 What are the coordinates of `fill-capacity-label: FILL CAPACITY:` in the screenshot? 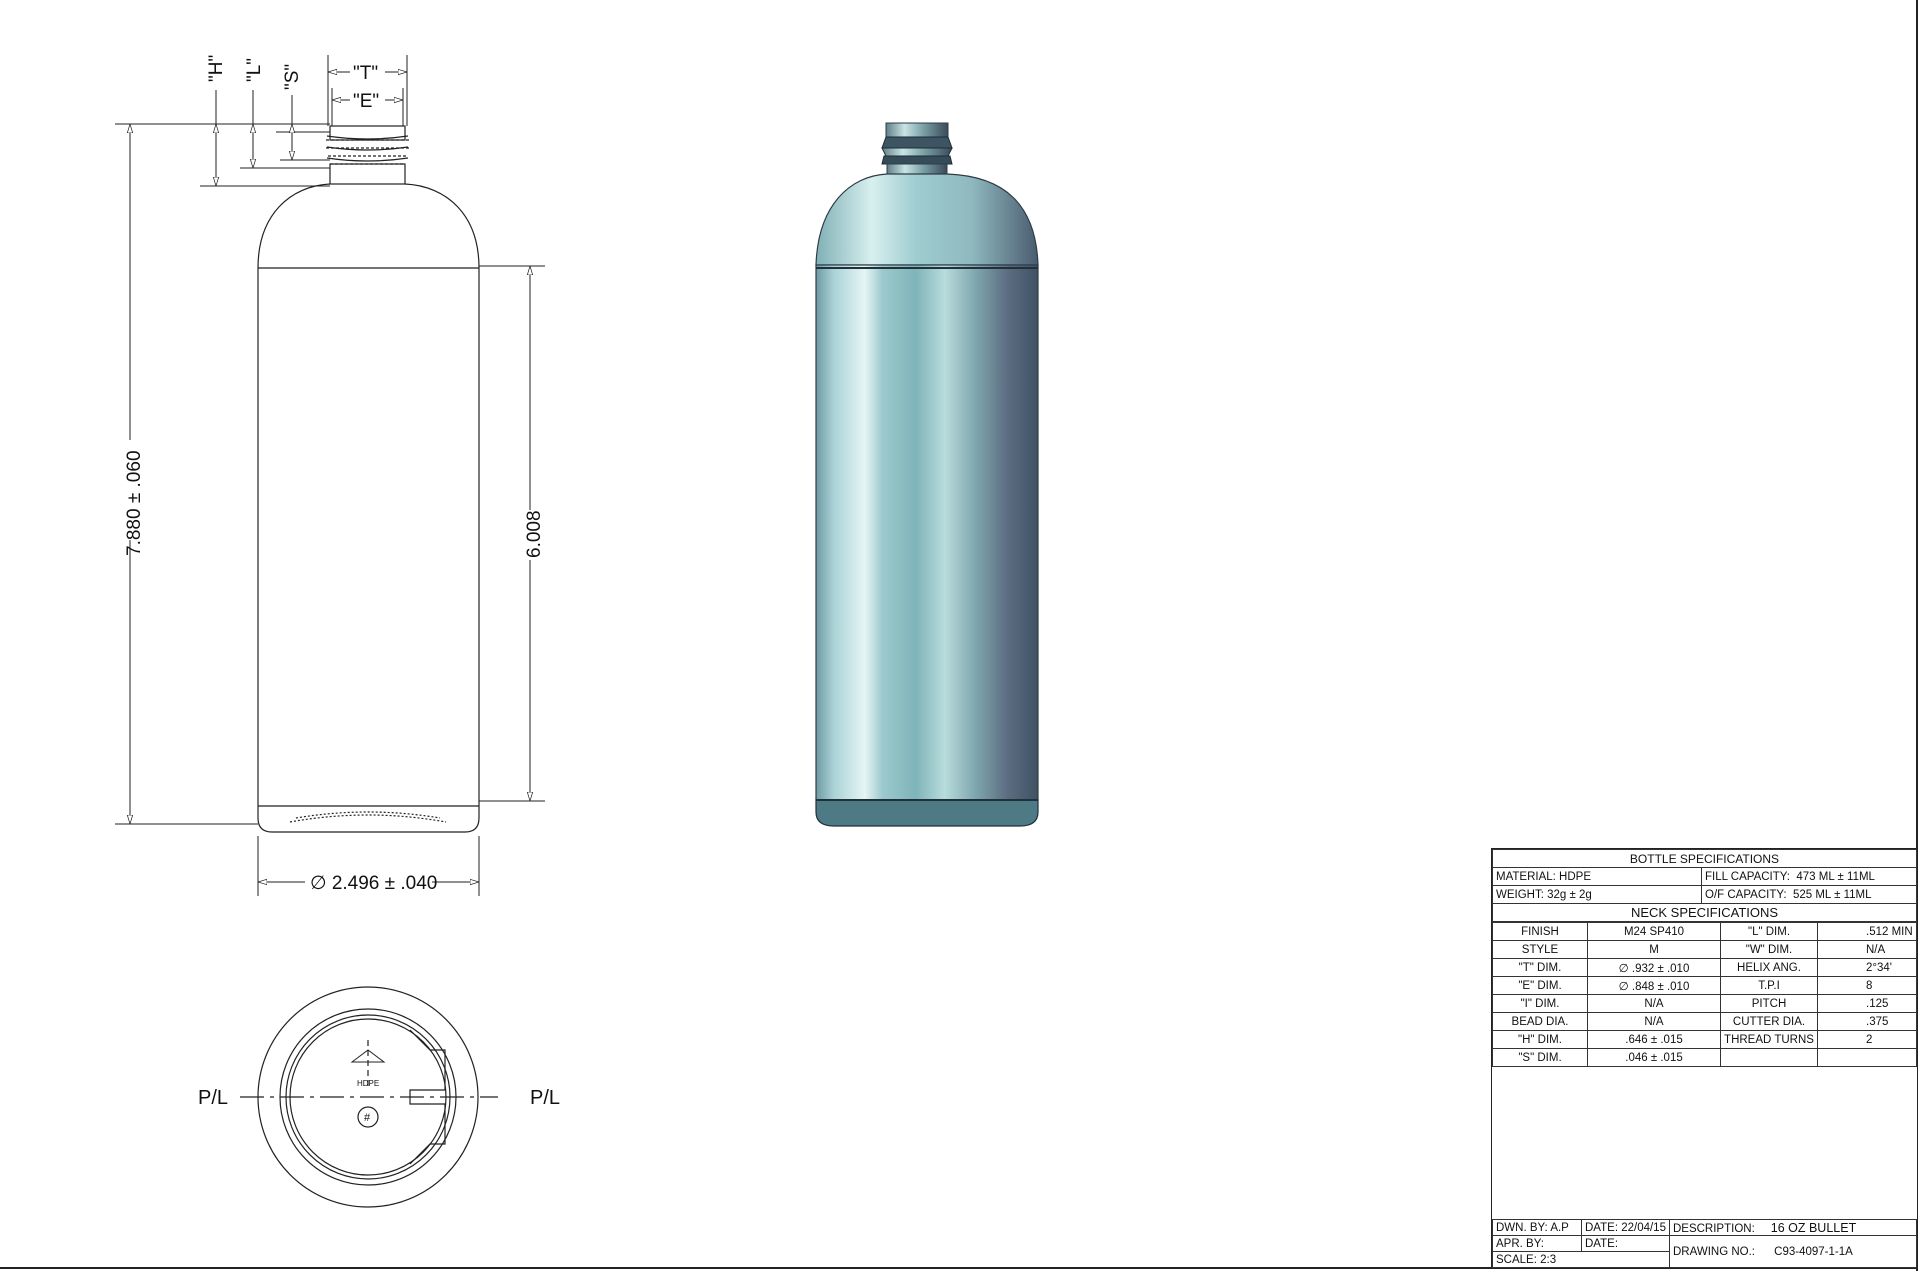 It's located at (1747, 876).